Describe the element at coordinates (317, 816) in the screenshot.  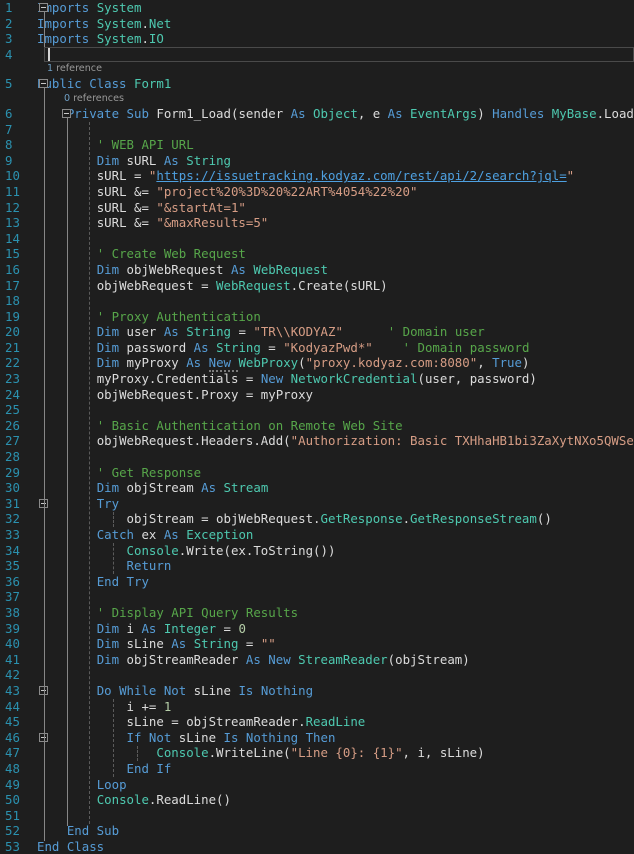
I see `code-line: 51` at that location.